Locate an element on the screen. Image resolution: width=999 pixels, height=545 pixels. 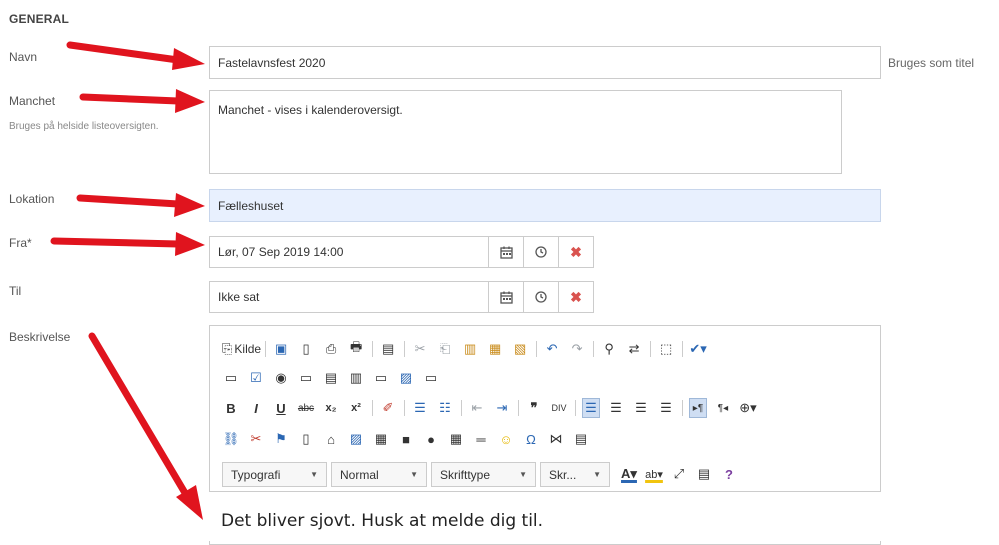
arrow-to-fra-icon is located at coordinates (127, 244).